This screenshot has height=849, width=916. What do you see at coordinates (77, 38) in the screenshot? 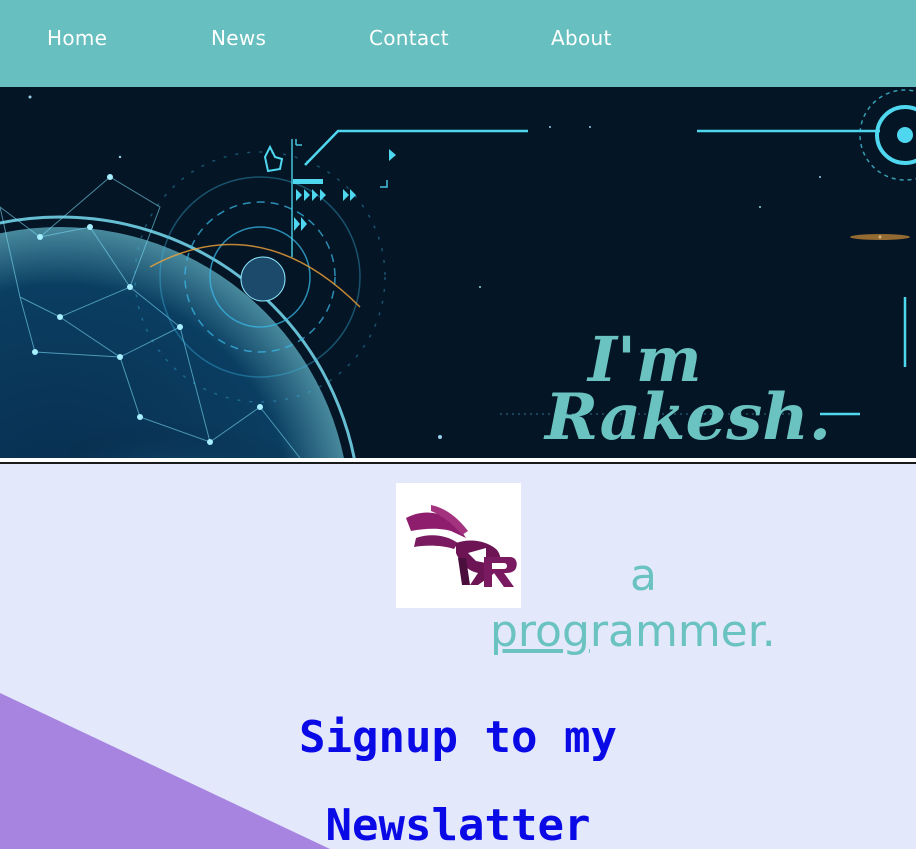
I see `nav-home-link: Home` at bounding box center [77, 38].